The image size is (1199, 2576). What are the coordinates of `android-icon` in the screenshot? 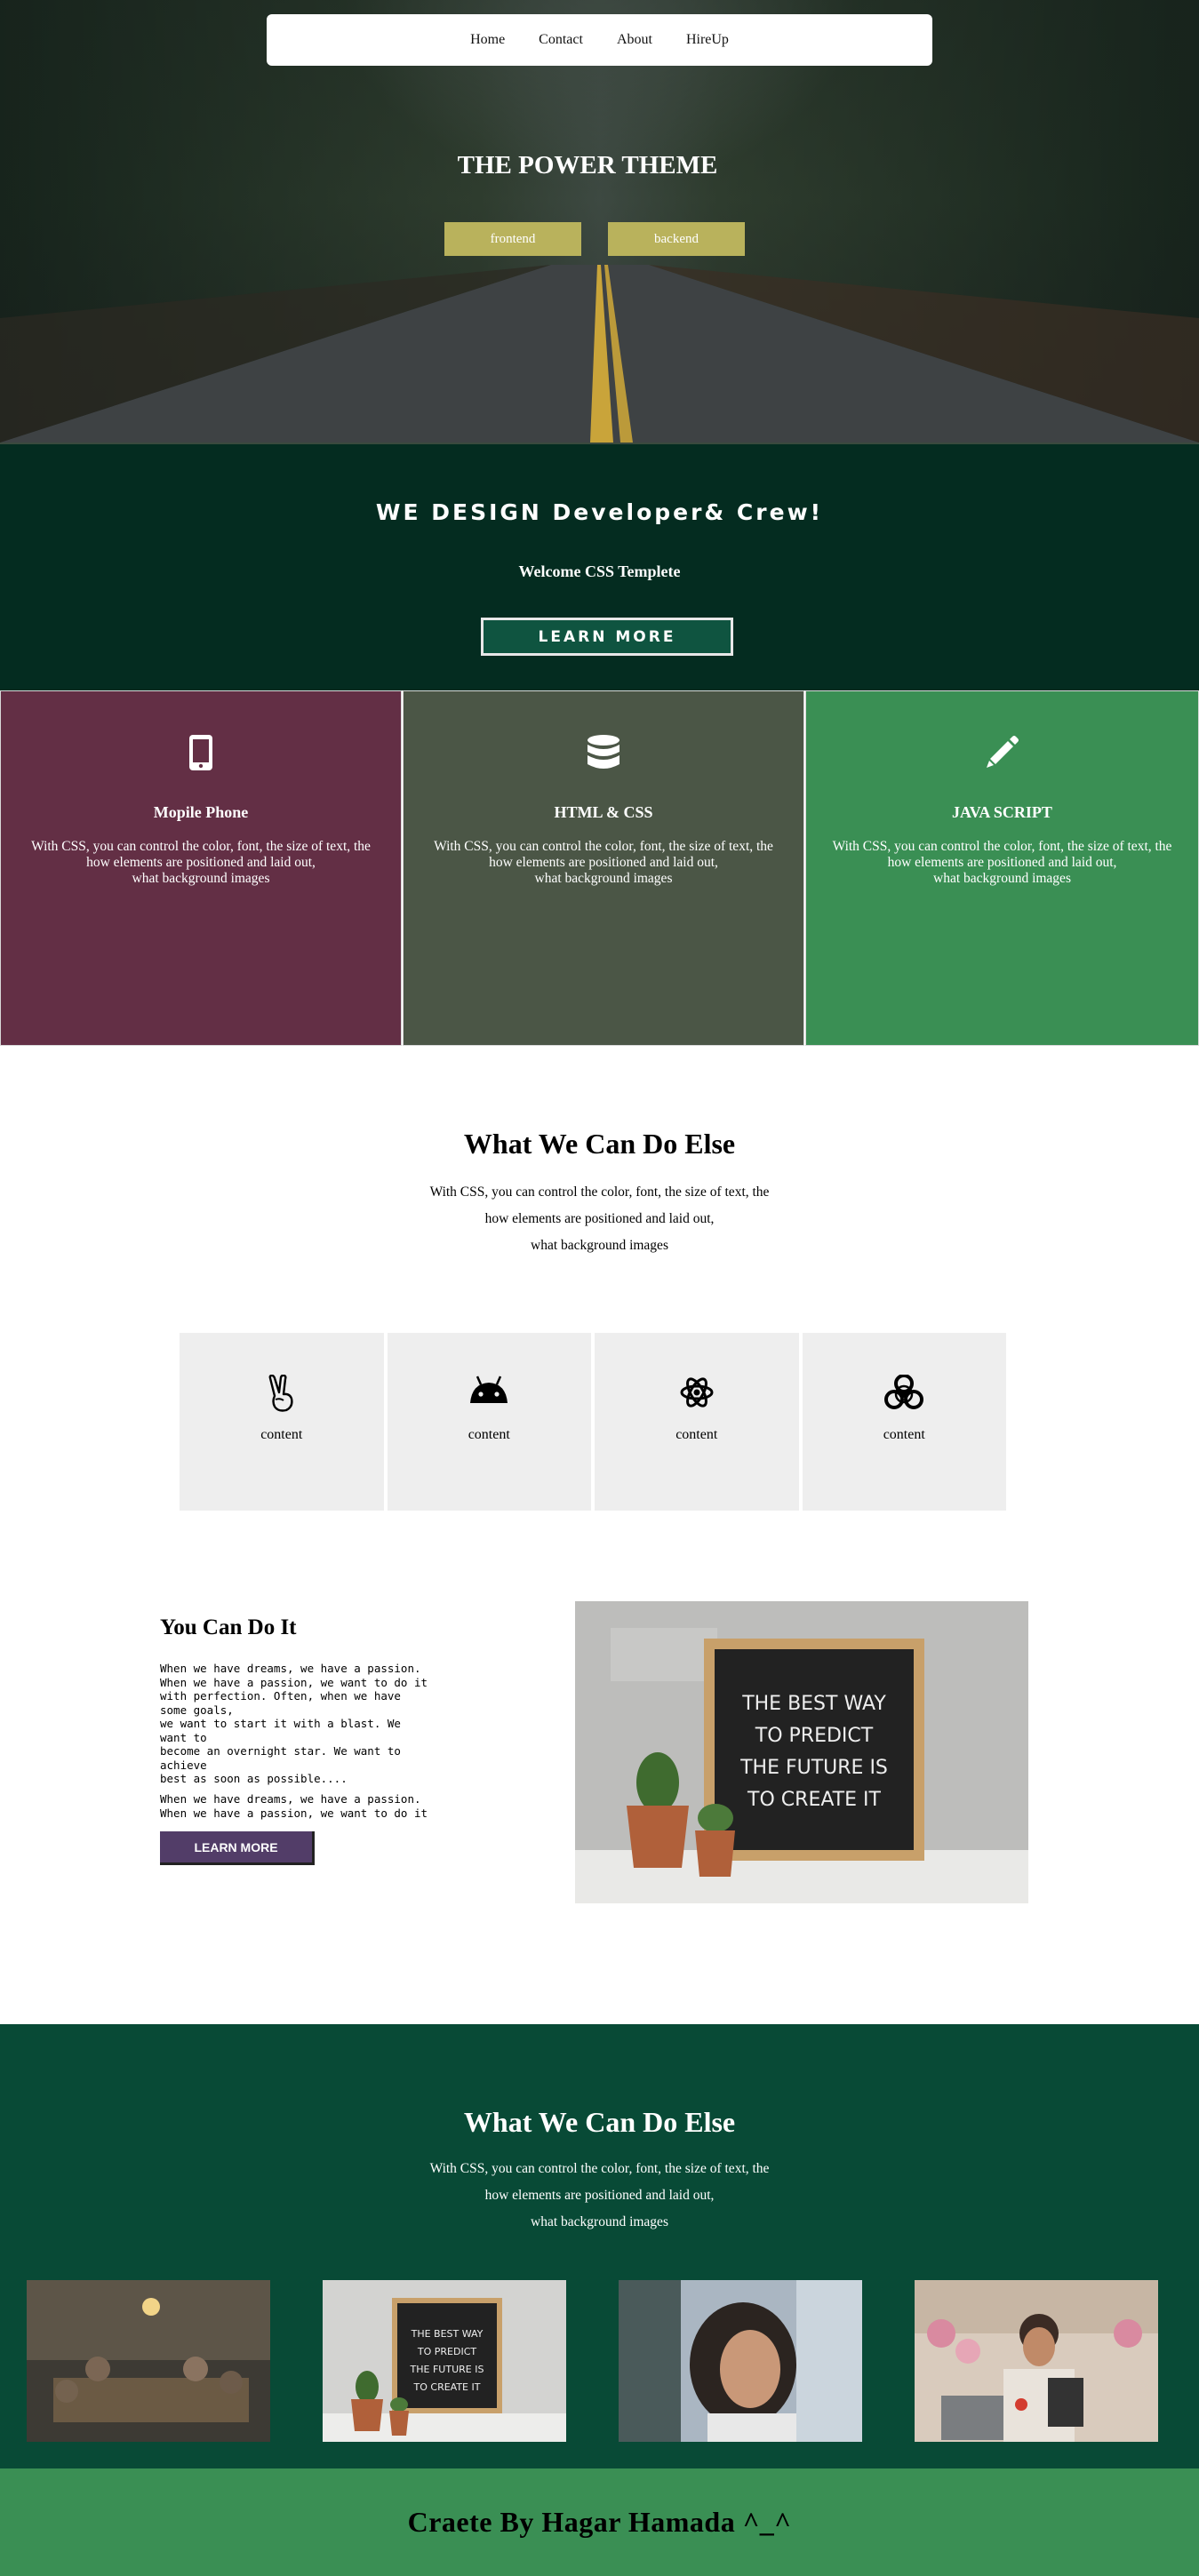 It's located at (489, 1389).